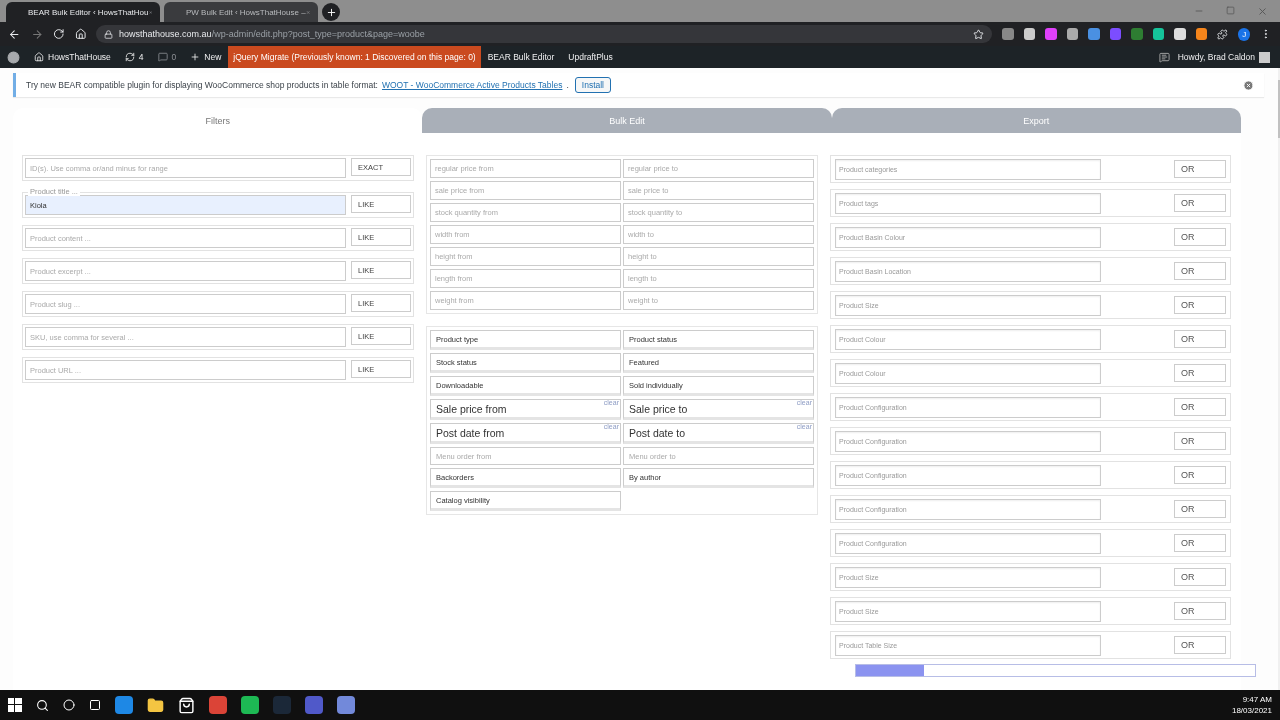 This screenshot has width=1280, height=720. Describe the element at coordinates (83, 12) in the screenshot. I see `browser-tab: BEAR Bulk Editor ‹ HowsThatHou` at that location.